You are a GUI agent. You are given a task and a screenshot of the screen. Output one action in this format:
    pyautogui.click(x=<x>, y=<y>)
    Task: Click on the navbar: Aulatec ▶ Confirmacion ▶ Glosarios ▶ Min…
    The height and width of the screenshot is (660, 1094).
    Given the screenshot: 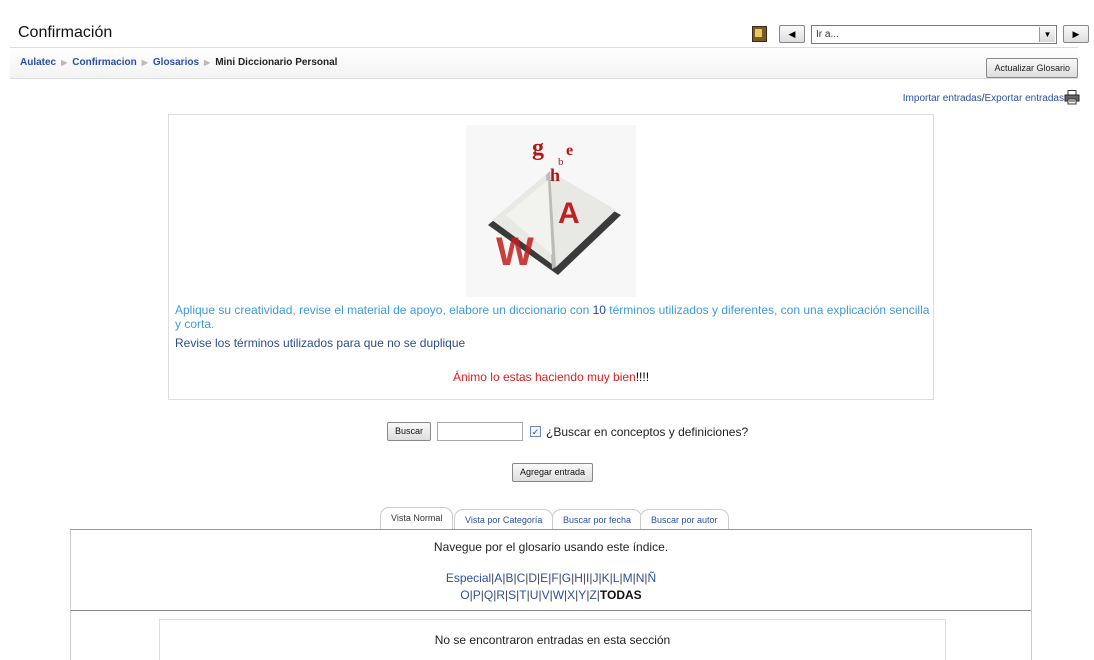 What is the action you would take?
    pyautogui.click(x=544, y=63)
    